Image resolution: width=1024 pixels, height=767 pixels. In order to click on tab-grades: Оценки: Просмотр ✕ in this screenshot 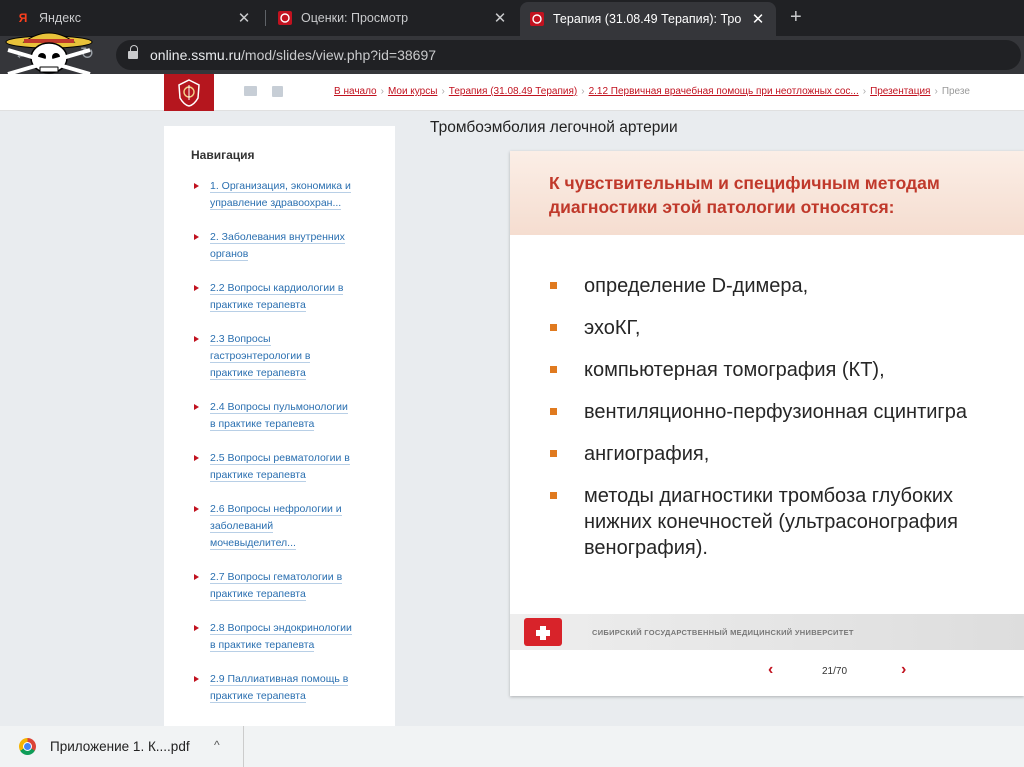, I will do `click(393, 18)`.